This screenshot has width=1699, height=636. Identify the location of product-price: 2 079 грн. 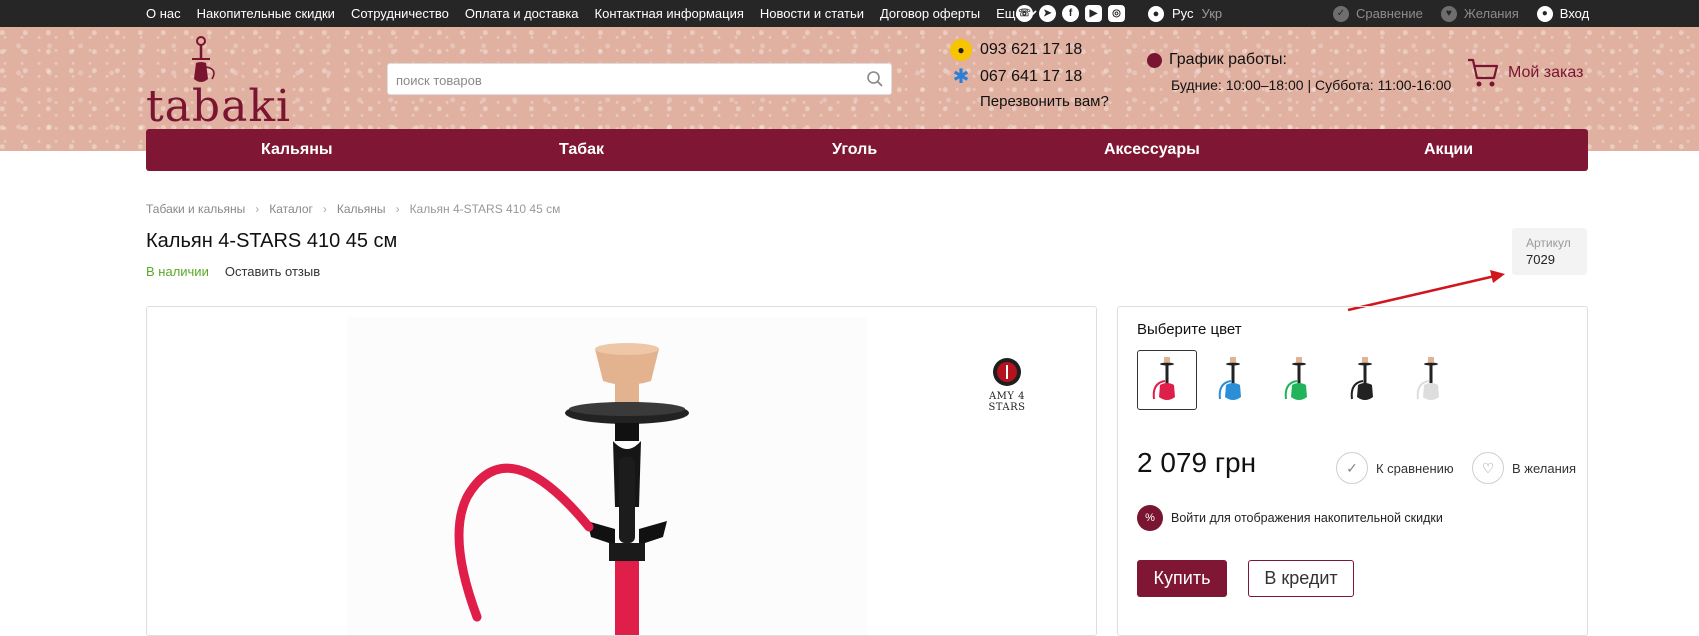
(1197, 462).